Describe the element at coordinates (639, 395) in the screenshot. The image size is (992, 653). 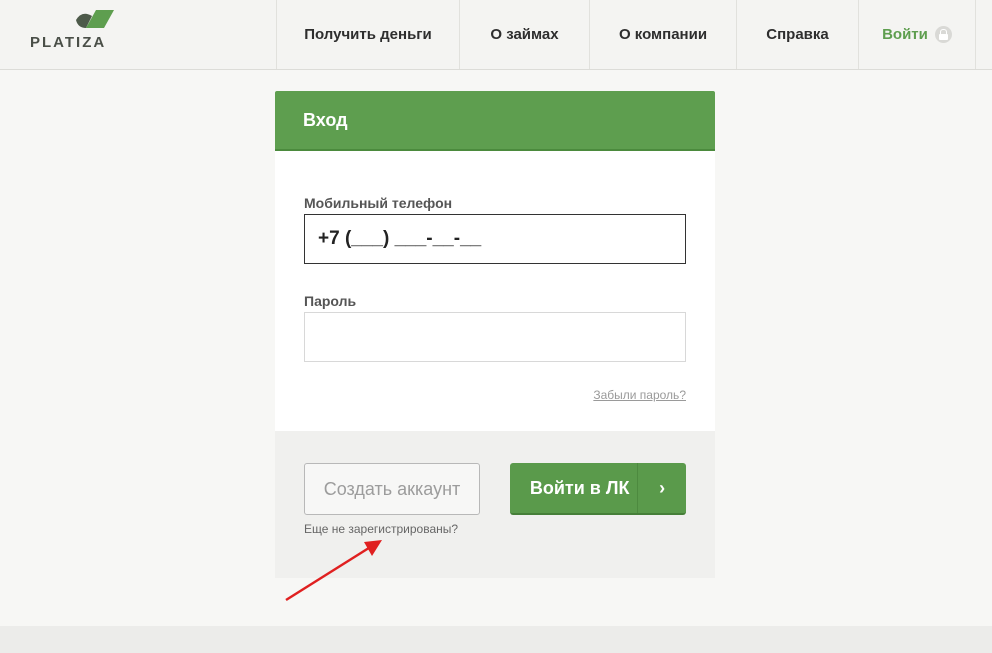
I see `forgot-password-link: Забыли пароль?` at that location.